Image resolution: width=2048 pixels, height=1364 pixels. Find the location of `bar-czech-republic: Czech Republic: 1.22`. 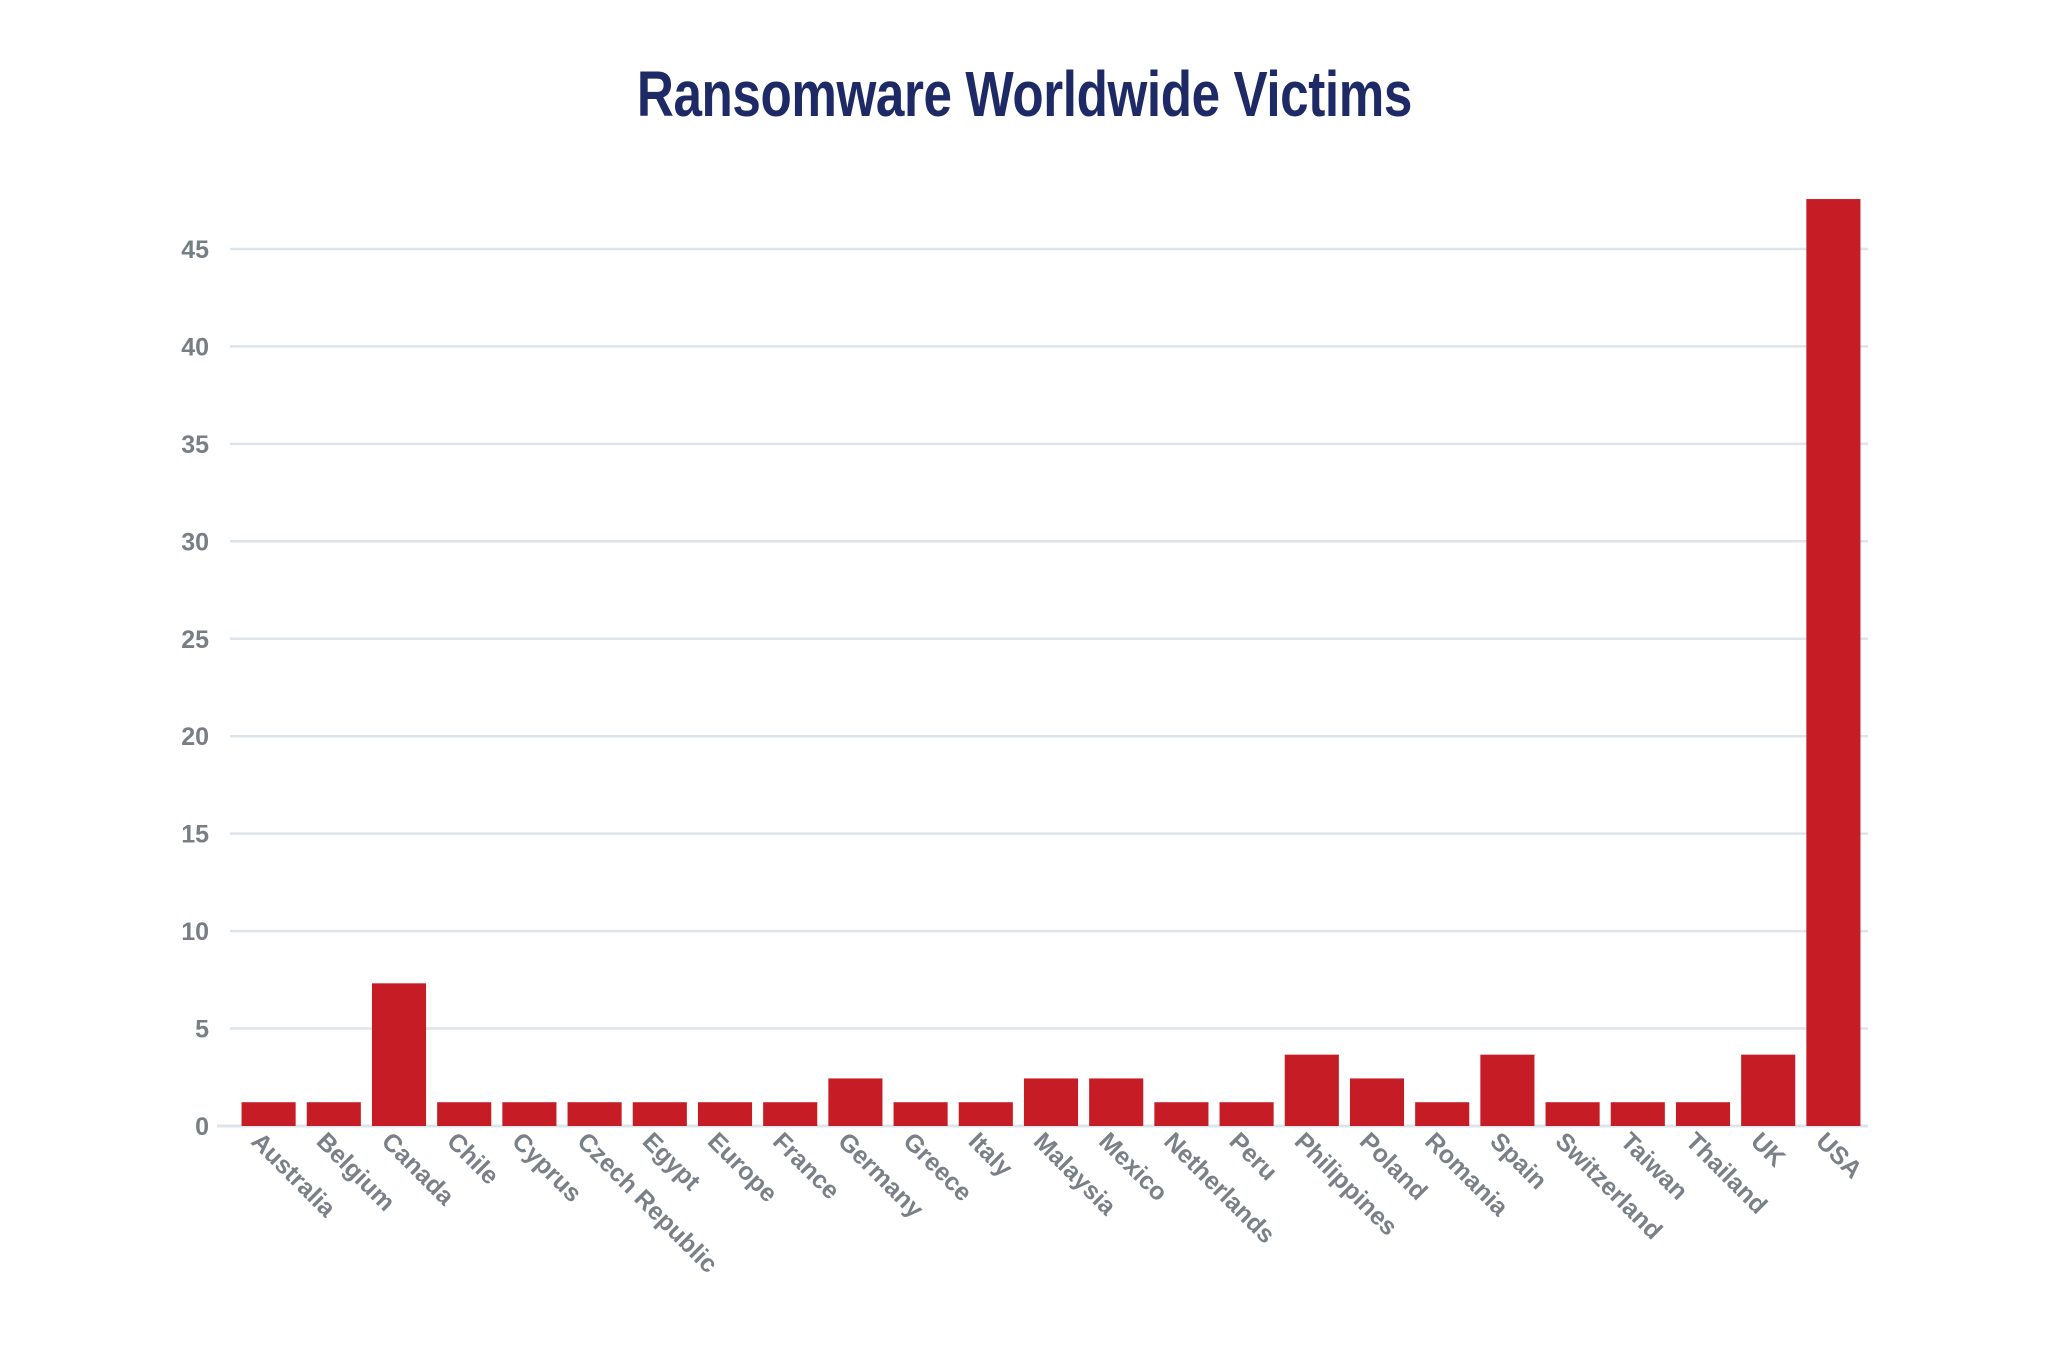

bar-czech-republic: Czech Republic: 1.22 is located at coordinates (594, 1114).